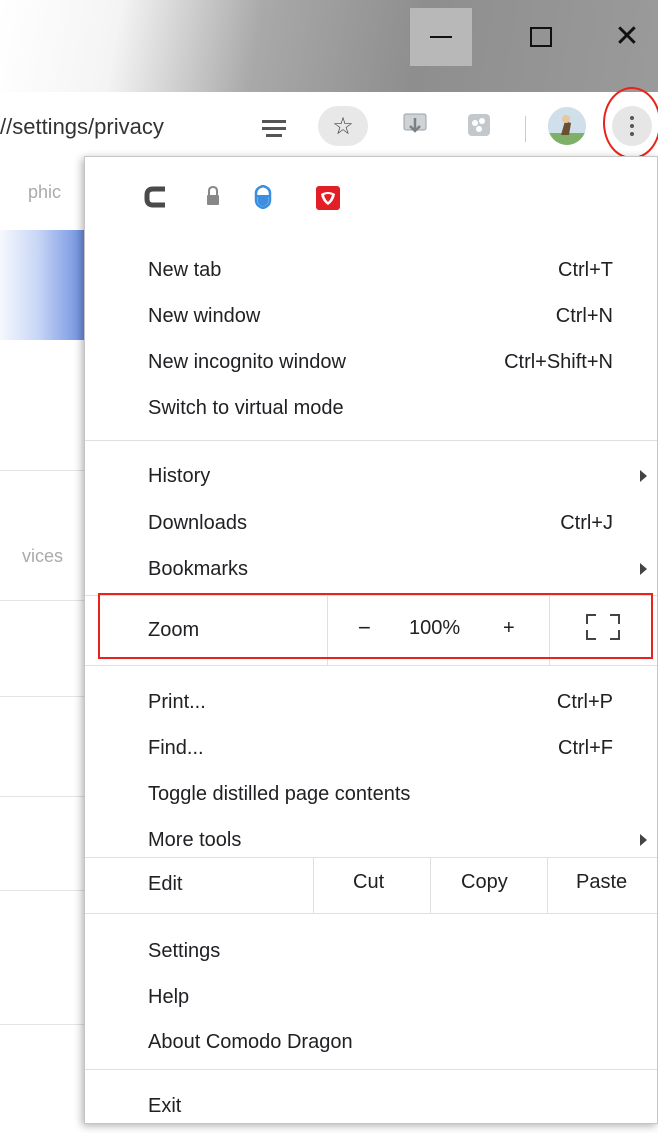  I want to click on menu-item-shortcut: Ctrl+F, so click(585, 748).